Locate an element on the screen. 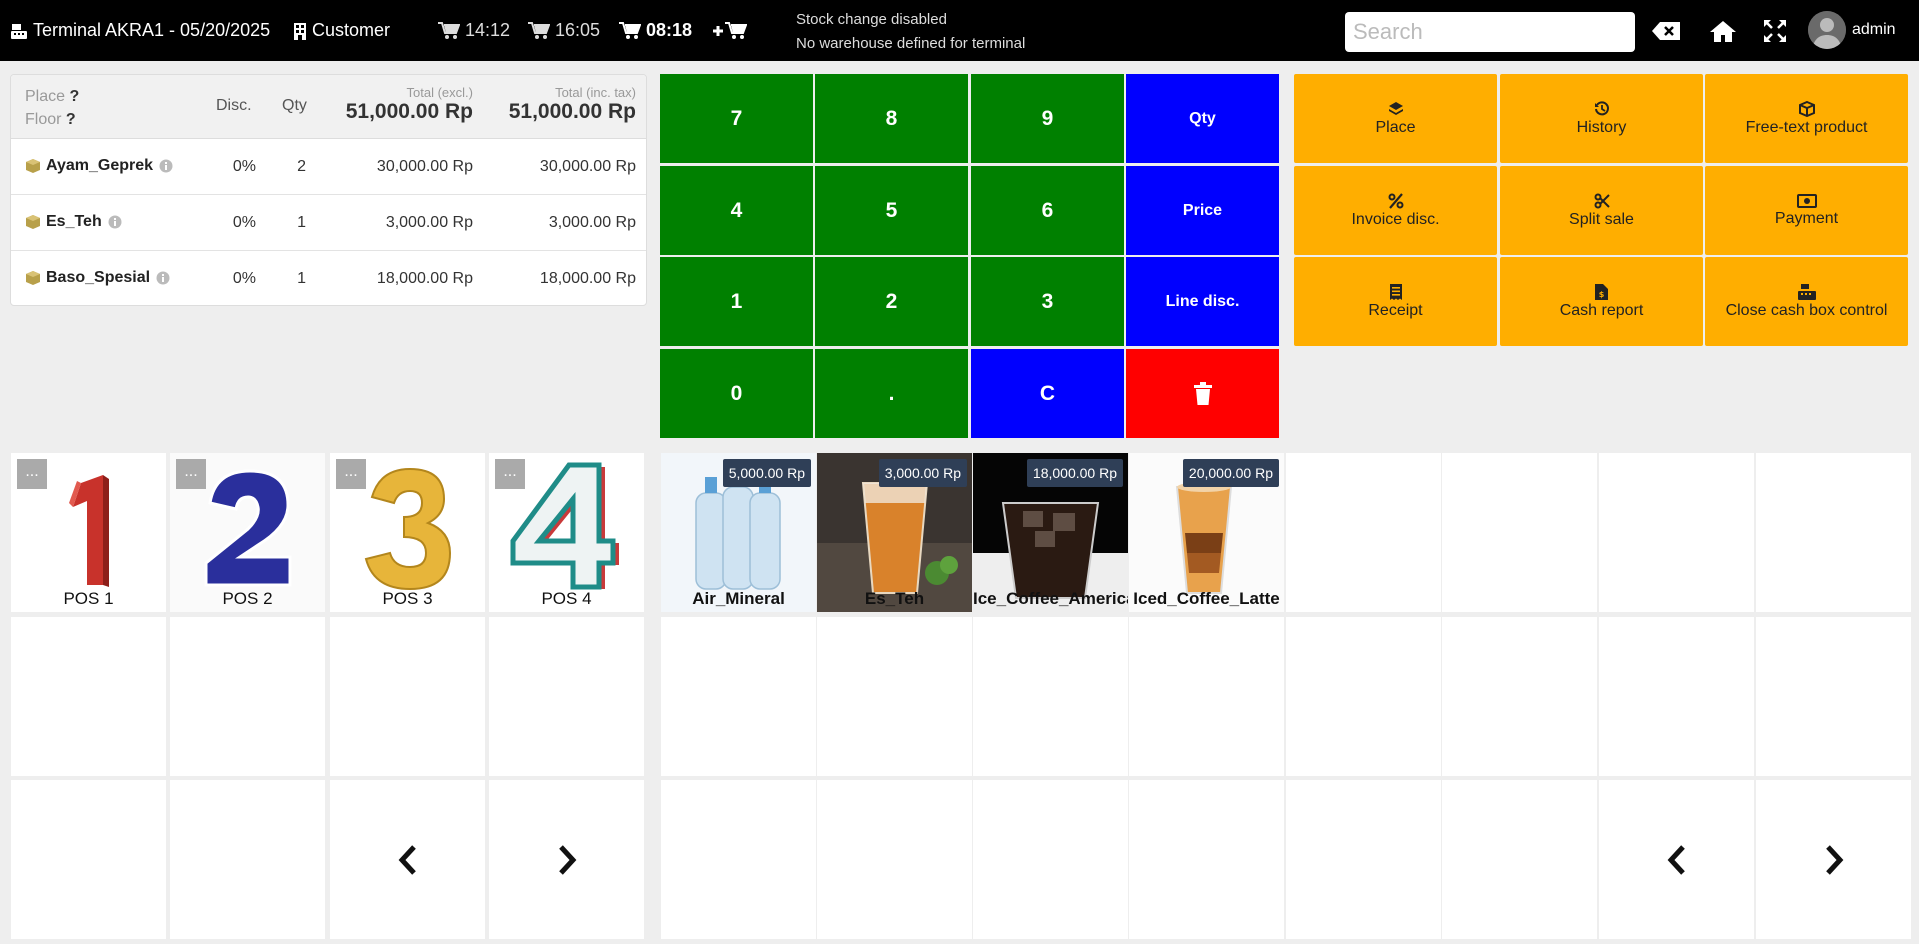 This screenshot has width=1919, height=944. receipt-button: Receipt is located at coordinates (1395, 301).